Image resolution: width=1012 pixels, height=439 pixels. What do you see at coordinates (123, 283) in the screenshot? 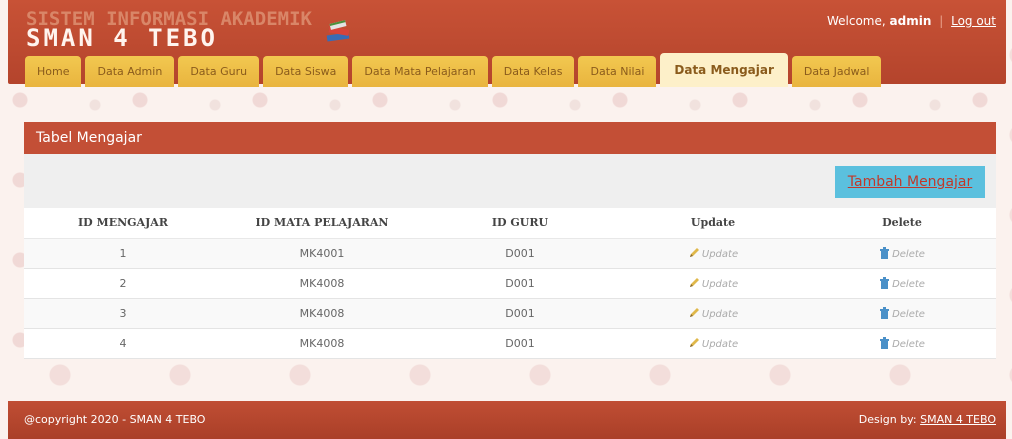
I see `cell-id-mengajar: 2` at bounding box center [123, 283].